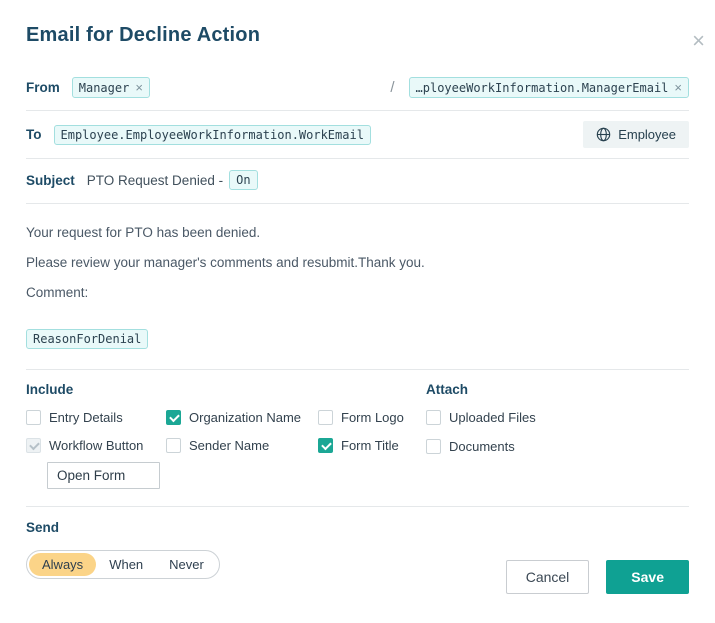 This screenshot has height=623, width=715. I want to click on page-title: Email for Decline Action, so click(143, 35).